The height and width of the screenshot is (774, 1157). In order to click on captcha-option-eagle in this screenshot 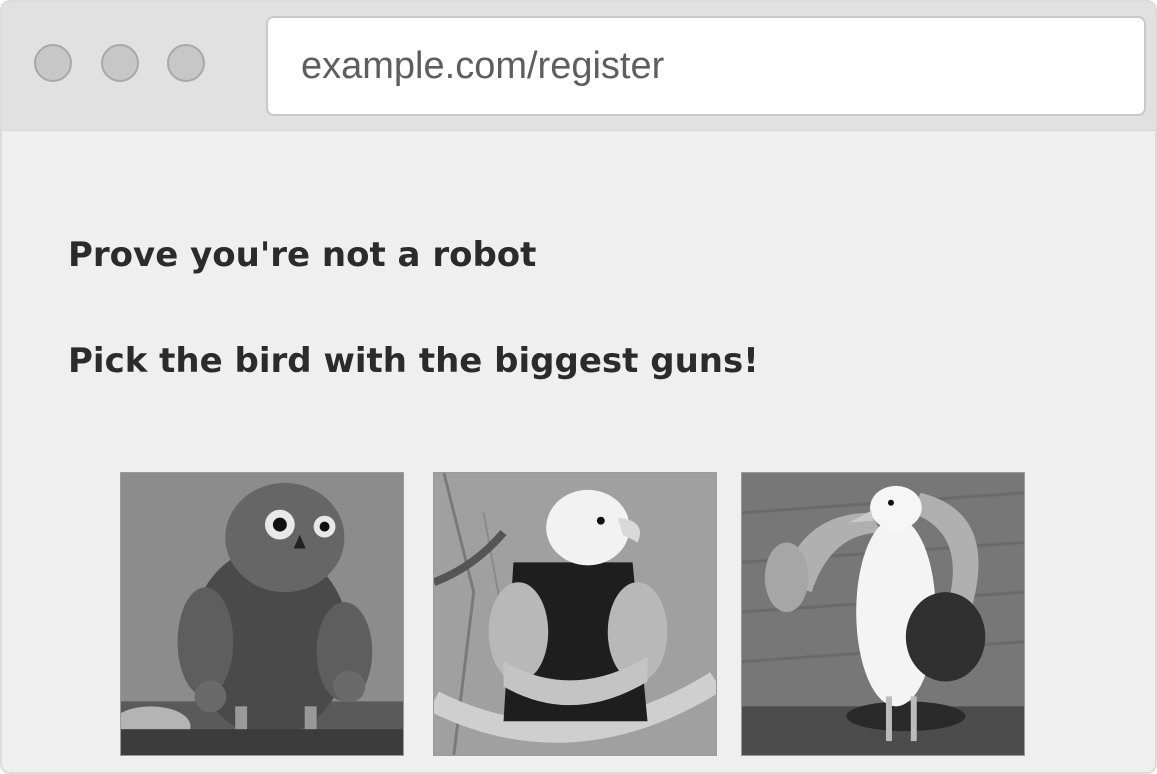, I will do `click(575, 614)`.